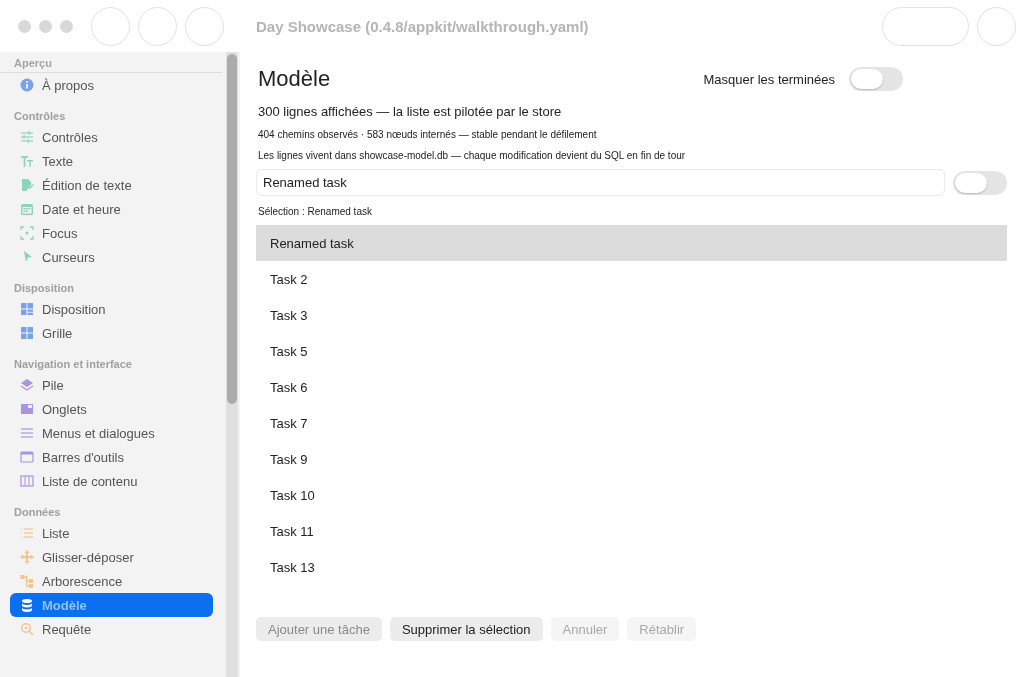  I want to click on grid-icon, so click(27, 333).